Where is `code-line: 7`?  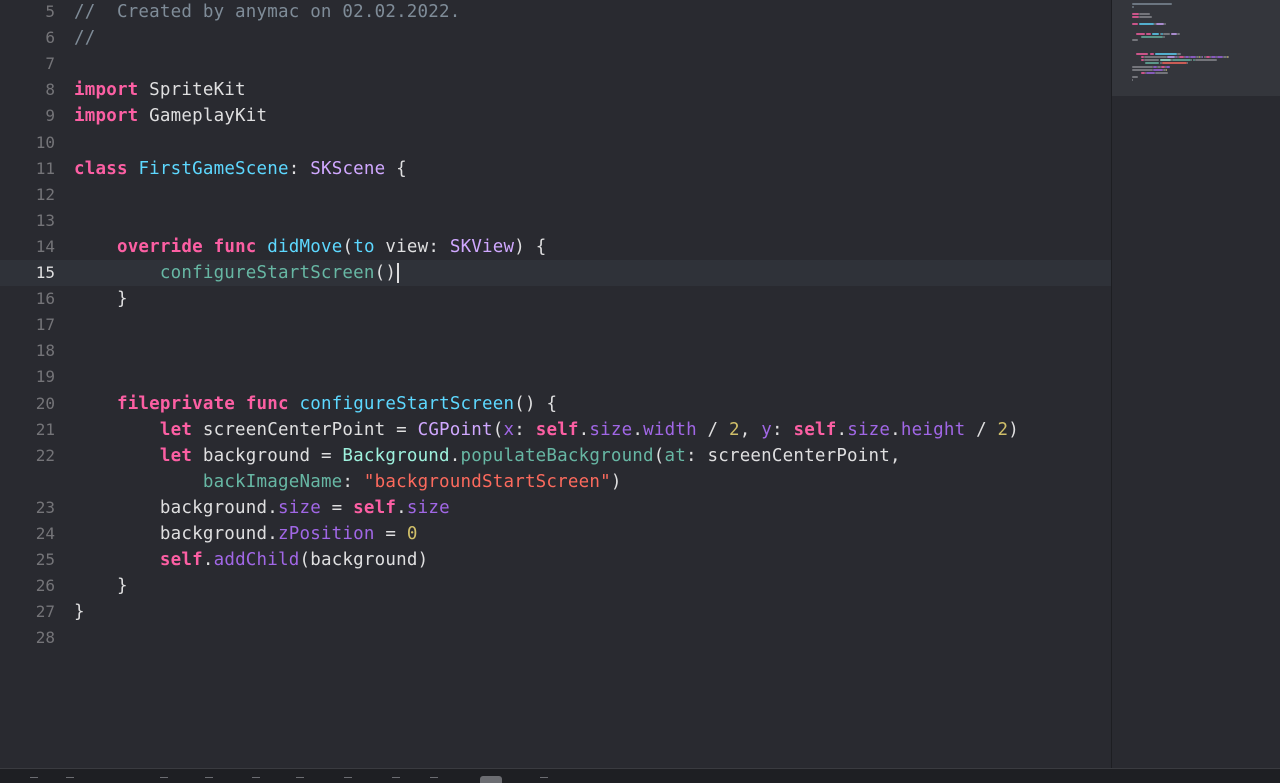
code-line: 7 is located at coordinates (555, 64).